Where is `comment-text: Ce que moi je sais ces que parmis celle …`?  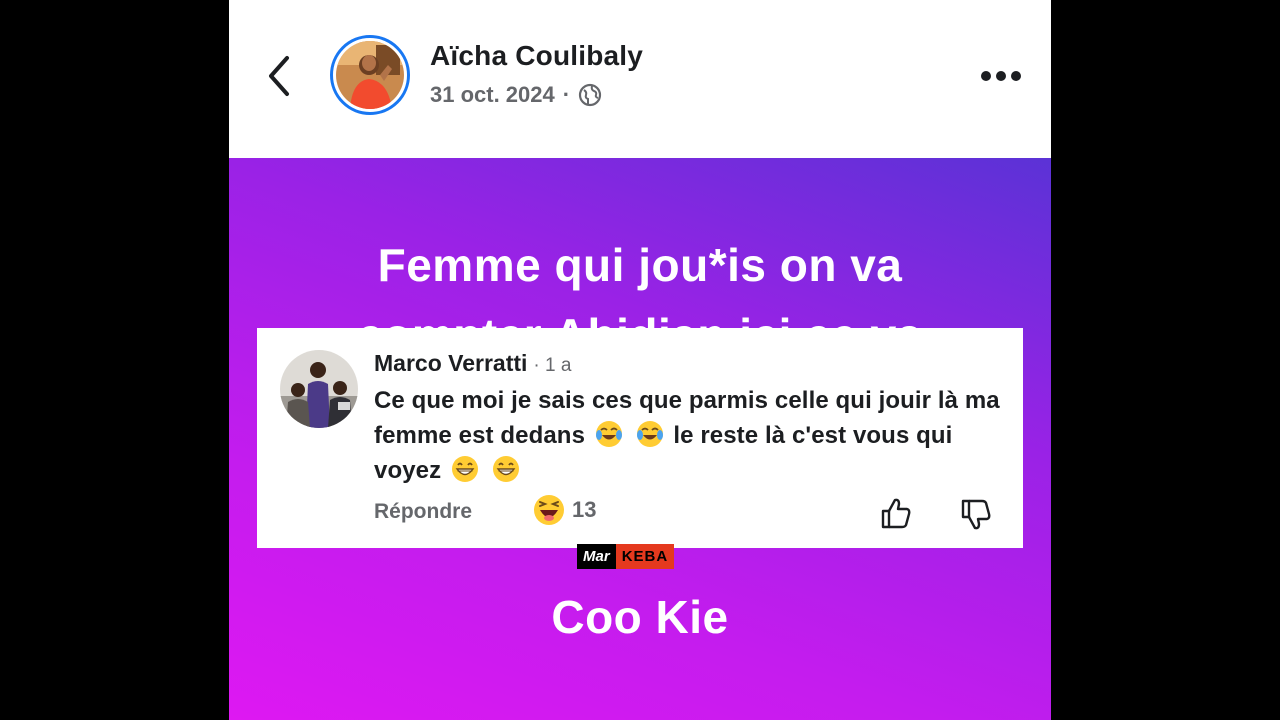
comment-text: Ce que moi je sais ces que parmis celle … is located at coordinates (694, 435).